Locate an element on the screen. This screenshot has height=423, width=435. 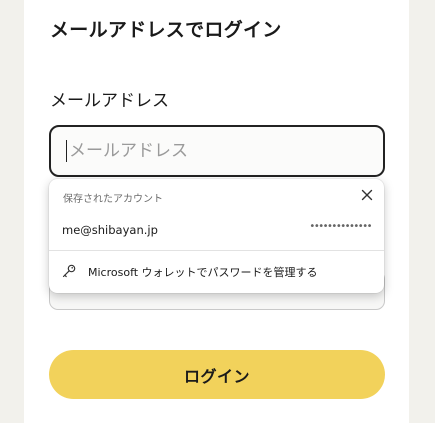
saved-account-item: me@shibayan.jp •••••••••••••• is located at coordinates (216, 230).